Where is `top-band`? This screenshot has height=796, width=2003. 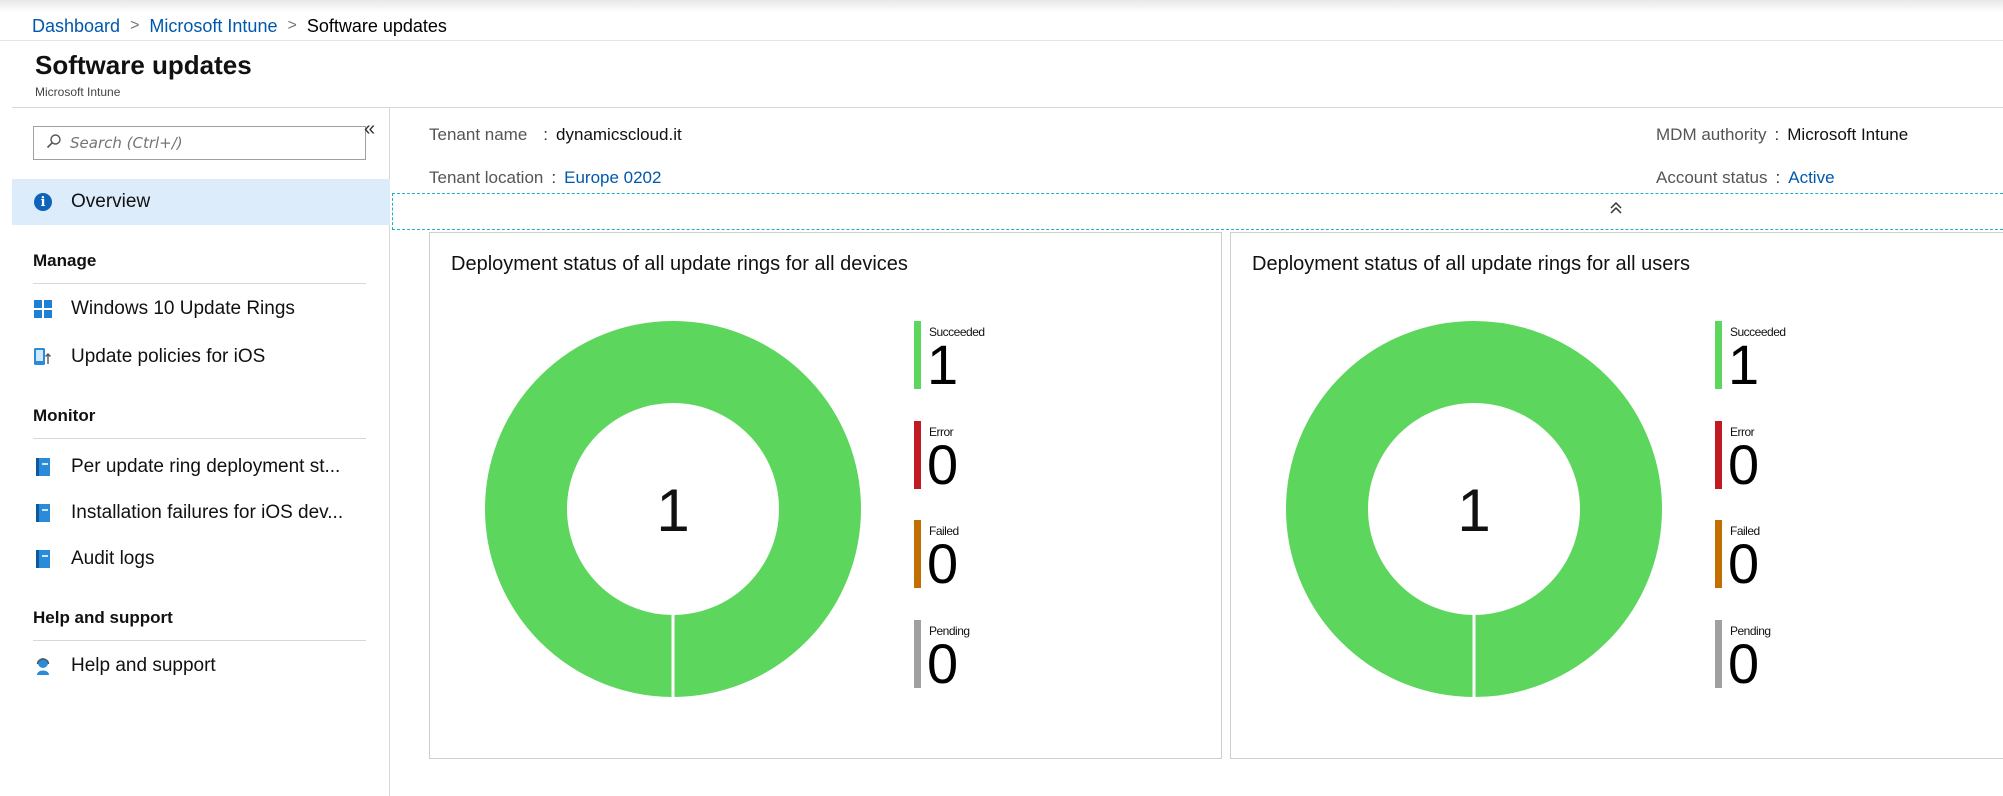
top-band is located at coordinates (1001, 6).